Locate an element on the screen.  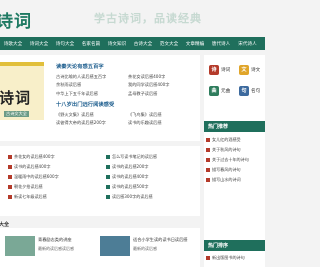
news-row: 古诗比喻的人读后感五百字 茶花女读后感400字 is located at coordinates (127, 77).